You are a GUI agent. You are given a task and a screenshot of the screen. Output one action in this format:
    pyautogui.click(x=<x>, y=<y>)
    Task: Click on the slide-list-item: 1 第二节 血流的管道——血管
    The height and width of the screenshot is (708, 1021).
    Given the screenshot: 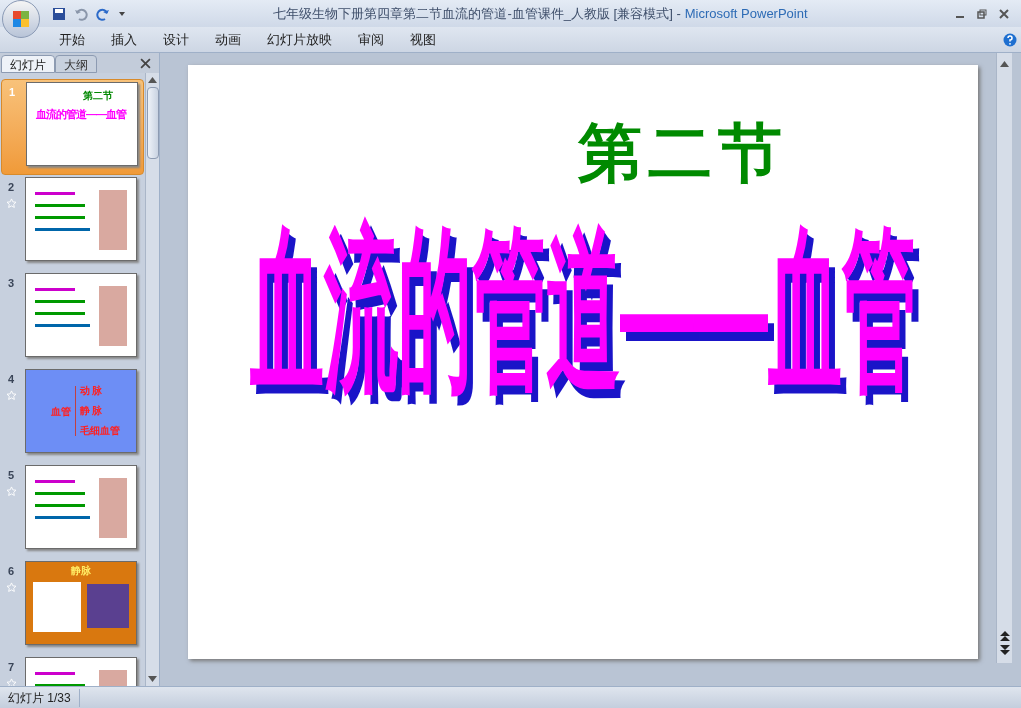 What is the action you would take?
    pyautogui.click(x=72, y=127)
    